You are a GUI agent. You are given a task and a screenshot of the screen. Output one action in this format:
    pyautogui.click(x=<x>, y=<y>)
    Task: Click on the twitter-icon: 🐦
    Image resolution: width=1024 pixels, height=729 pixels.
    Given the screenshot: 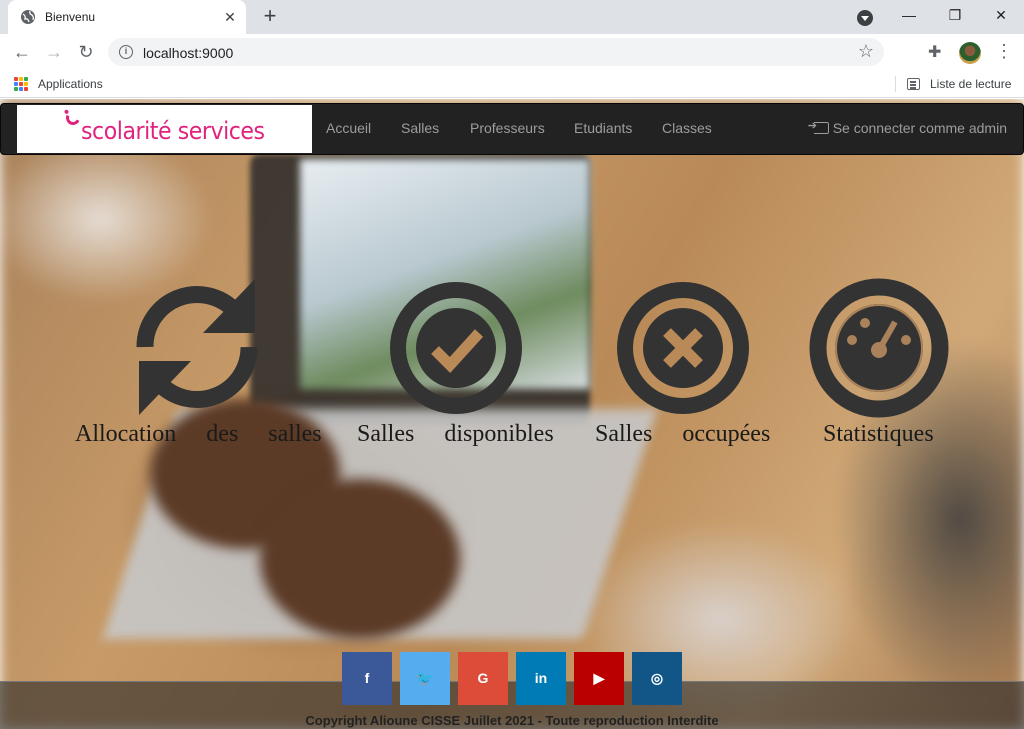 What is the action you would take?
    pyautogui.click(x=425, y=678)
    